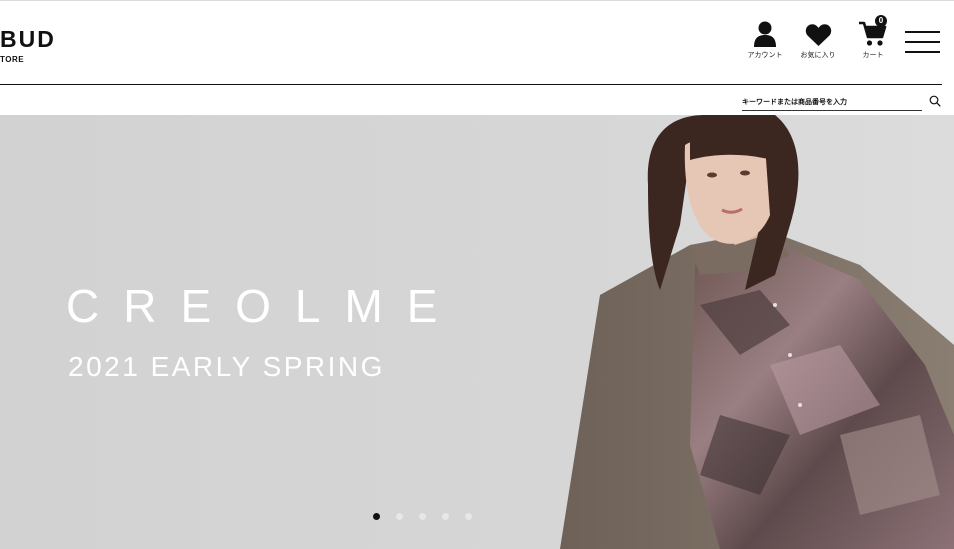 The image size is (954, 549). I want to click on account-icon, so click(765, 34).